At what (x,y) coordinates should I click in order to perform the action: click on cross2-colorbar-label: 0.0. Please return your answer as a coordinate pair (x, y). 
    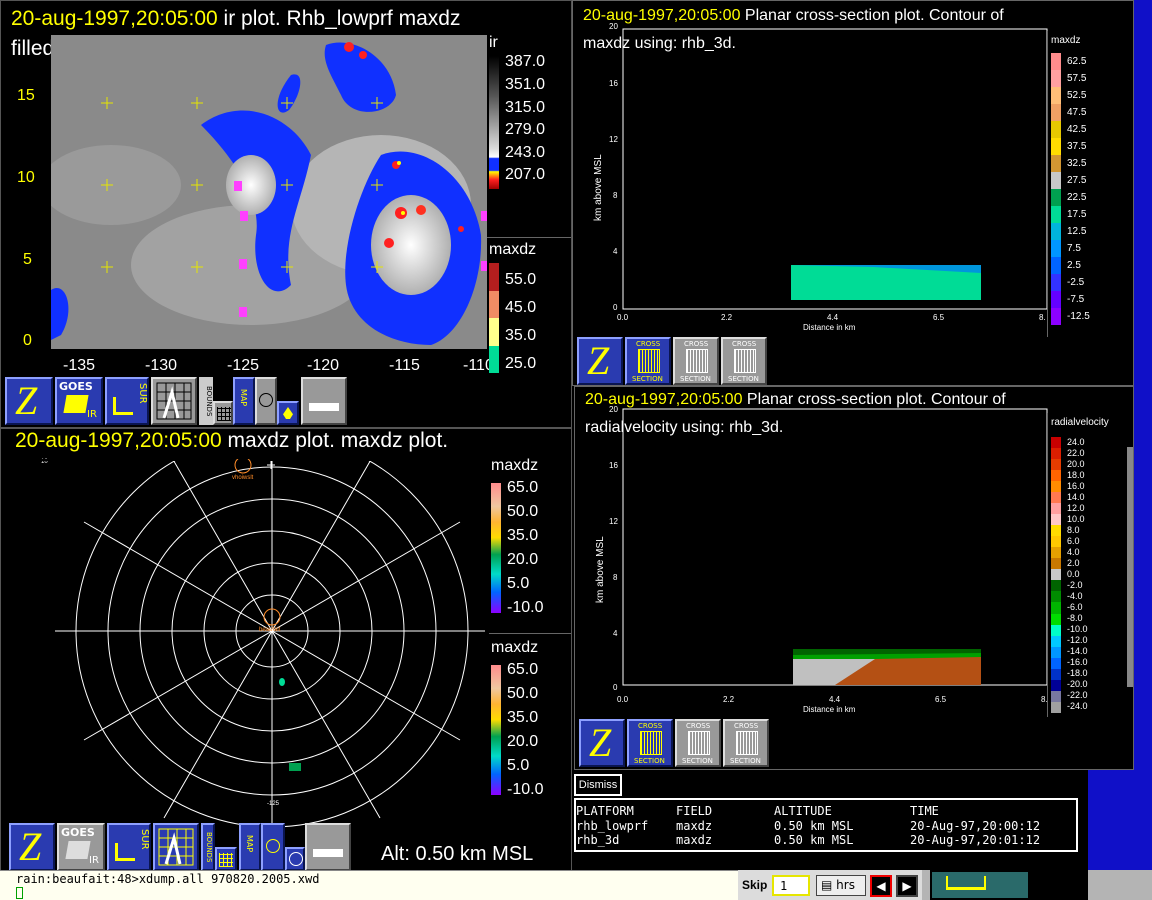
    Looking at the image, I should click on (1073, 574).